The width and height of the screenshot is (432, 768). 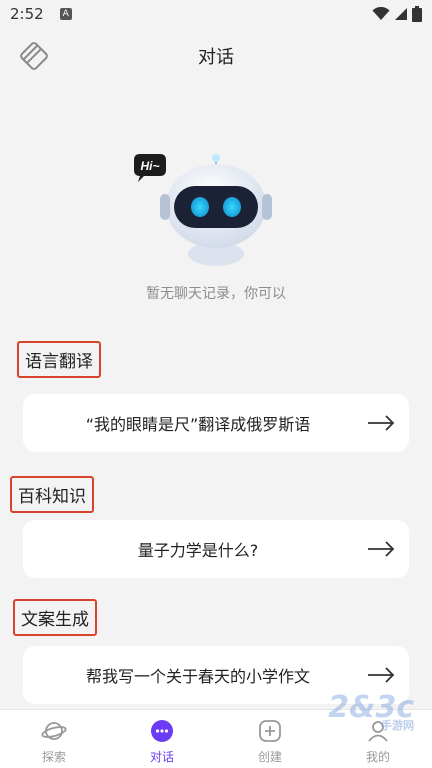 I want to click on status-indicator-icon: A, so click(x=65, y=14).